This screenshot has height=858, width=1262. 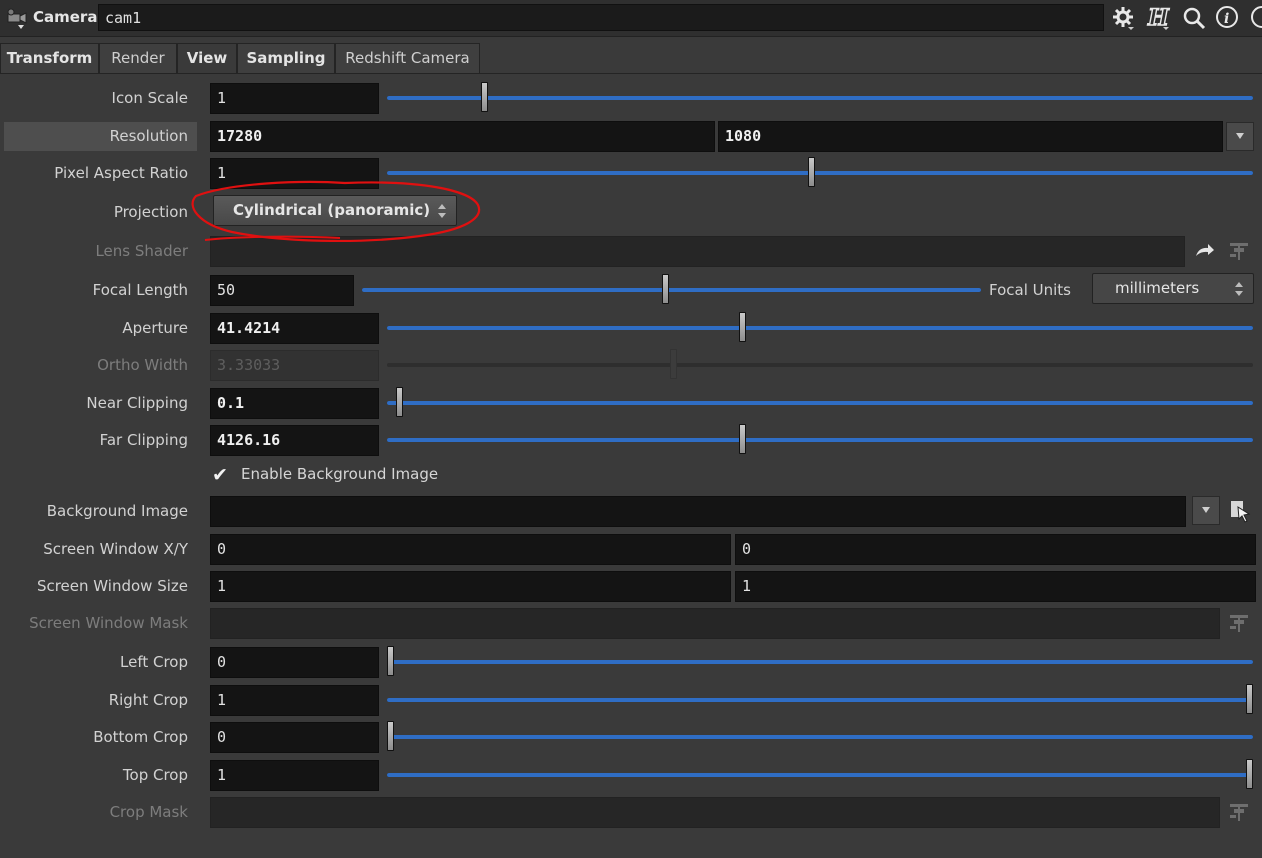 I want to click on left-crop-label: Left Crop, so click(x=154, y=662).